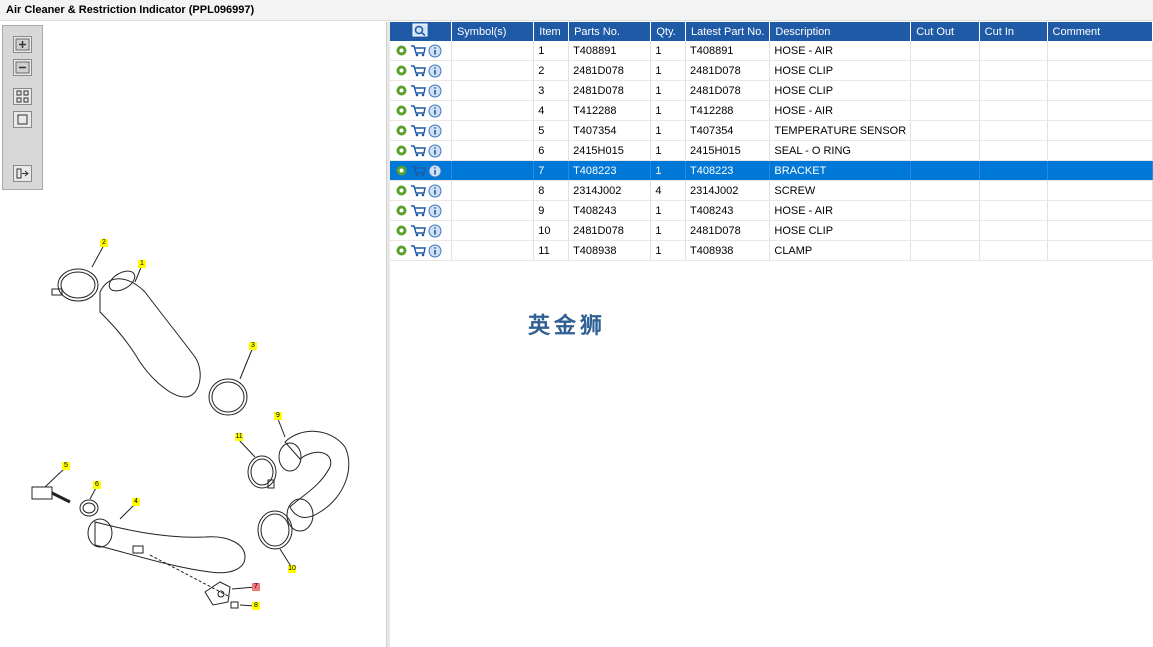 The image size is (1153, 647). What do you see at coordinates (142, 264) in the screenshot?
I see `callout-1: 1` at bounding box center [142, 264].